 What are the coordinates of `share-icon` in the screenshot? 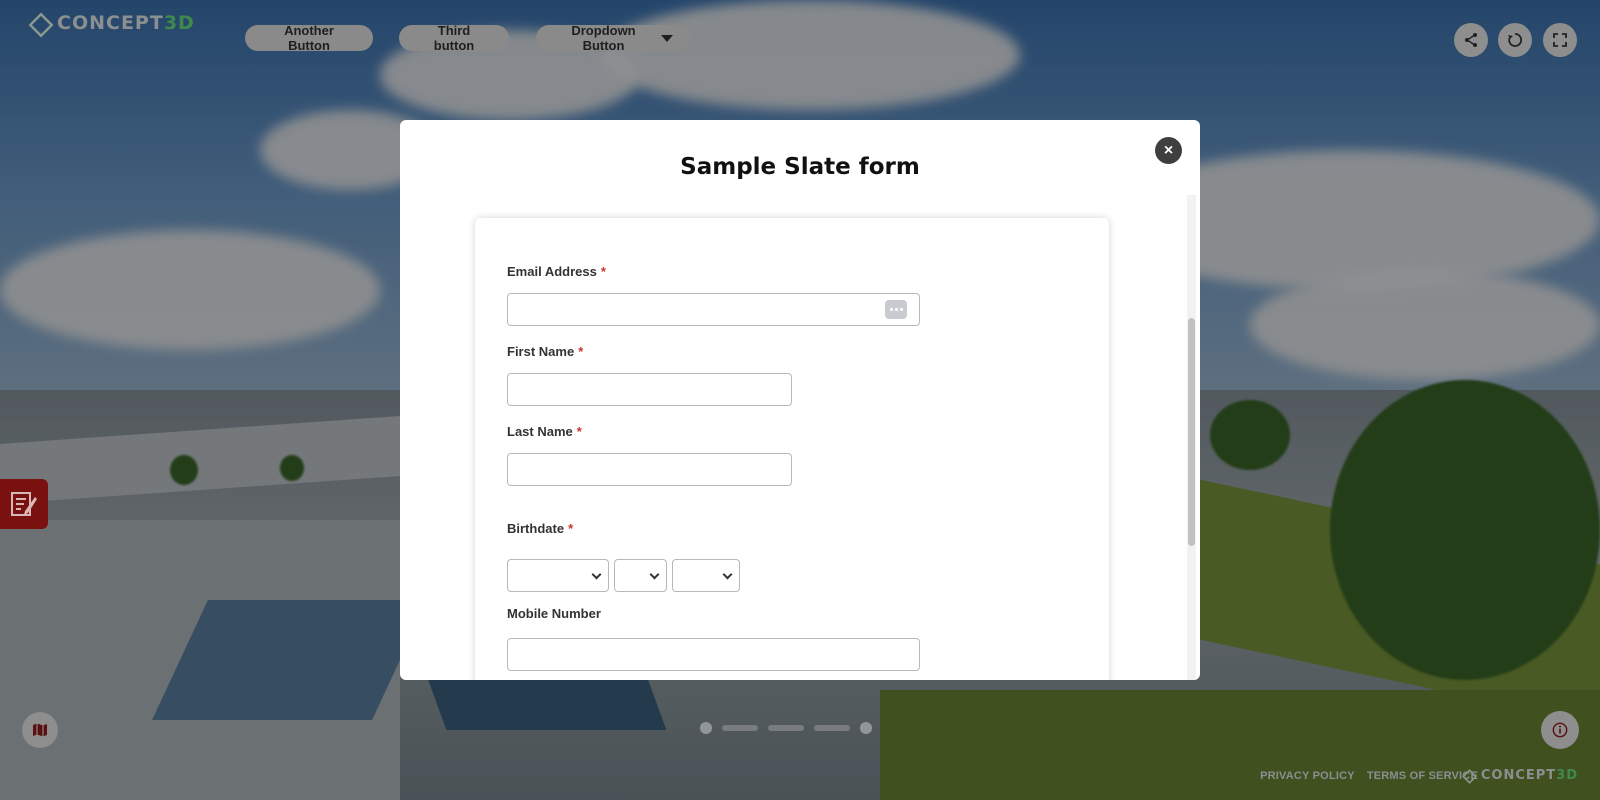 It's located at (1471, 40).